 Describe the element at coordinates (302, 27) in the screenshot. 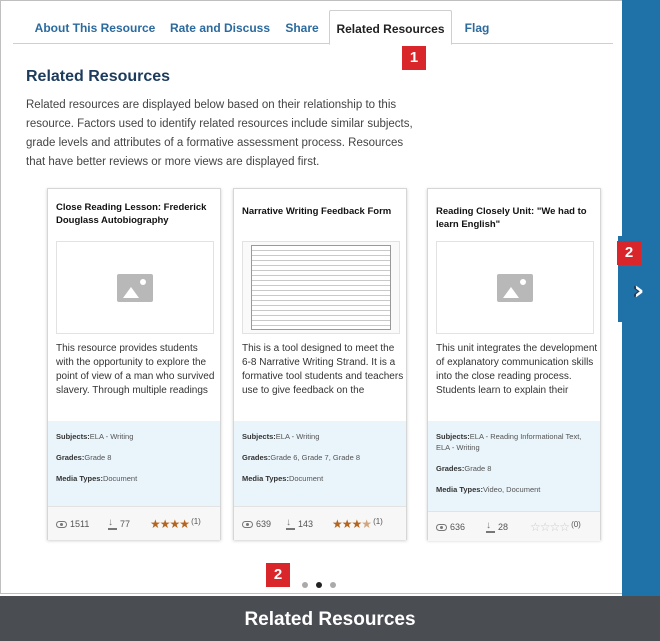

I see `tab-share: Share` at that location.